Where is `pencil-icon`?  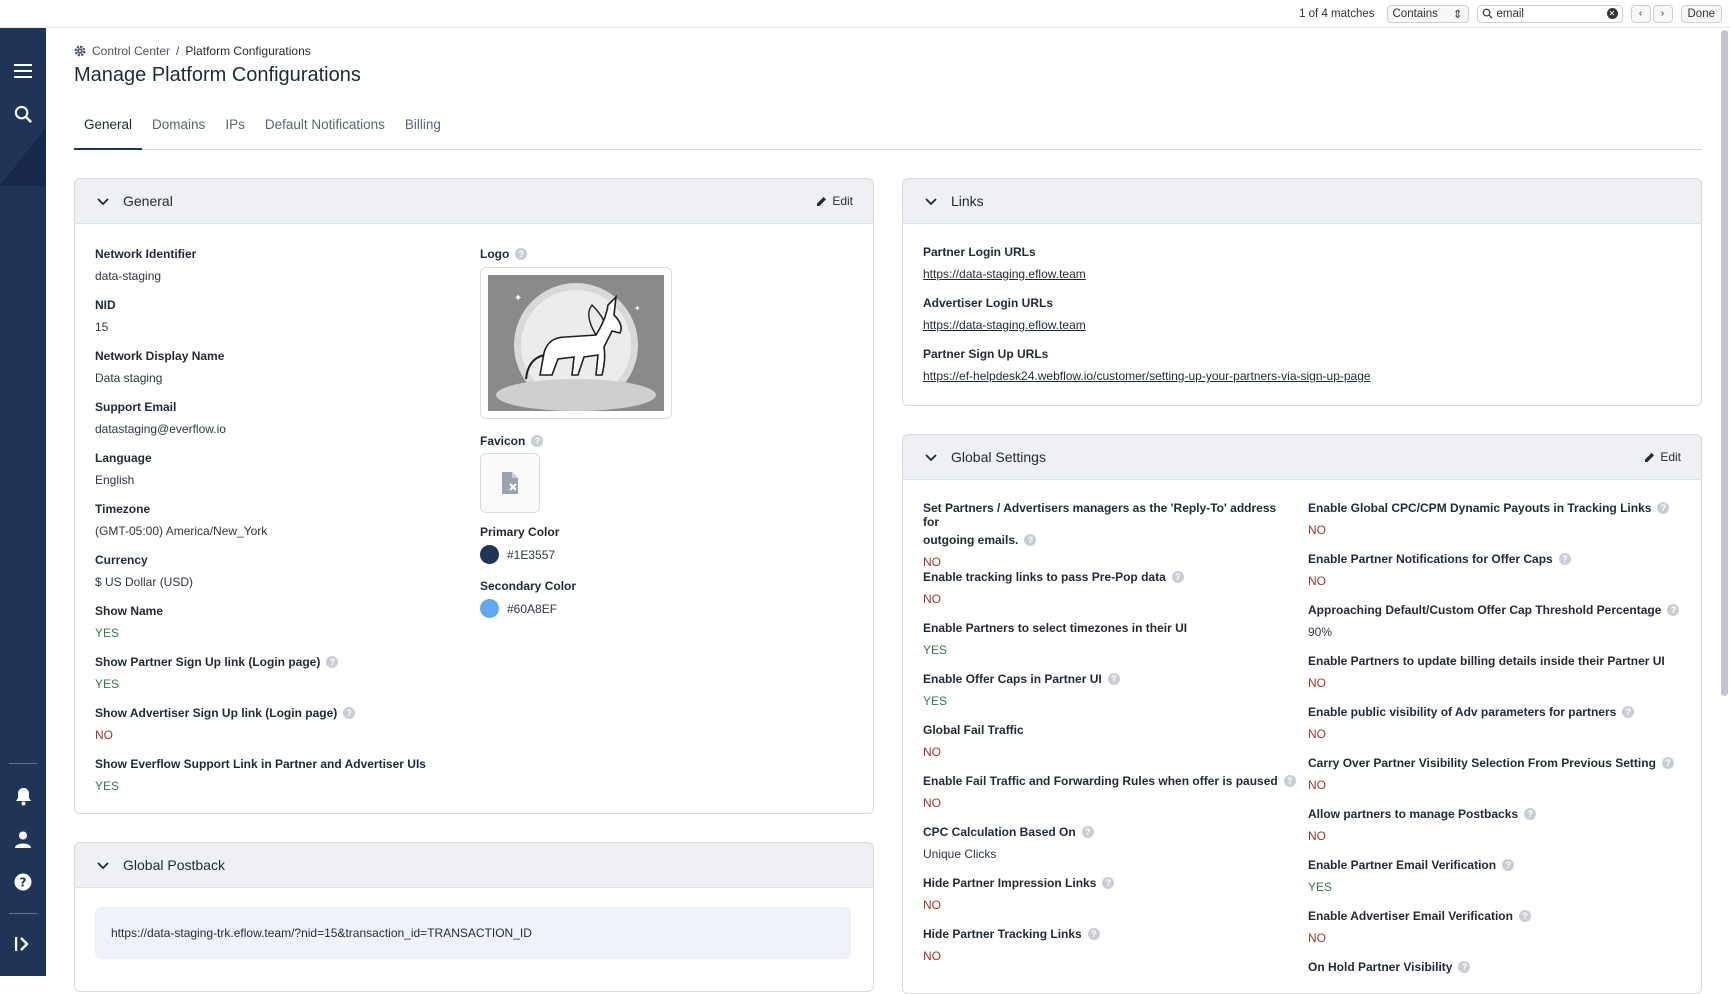
pencil-icon is located at coordinates (822, 201).